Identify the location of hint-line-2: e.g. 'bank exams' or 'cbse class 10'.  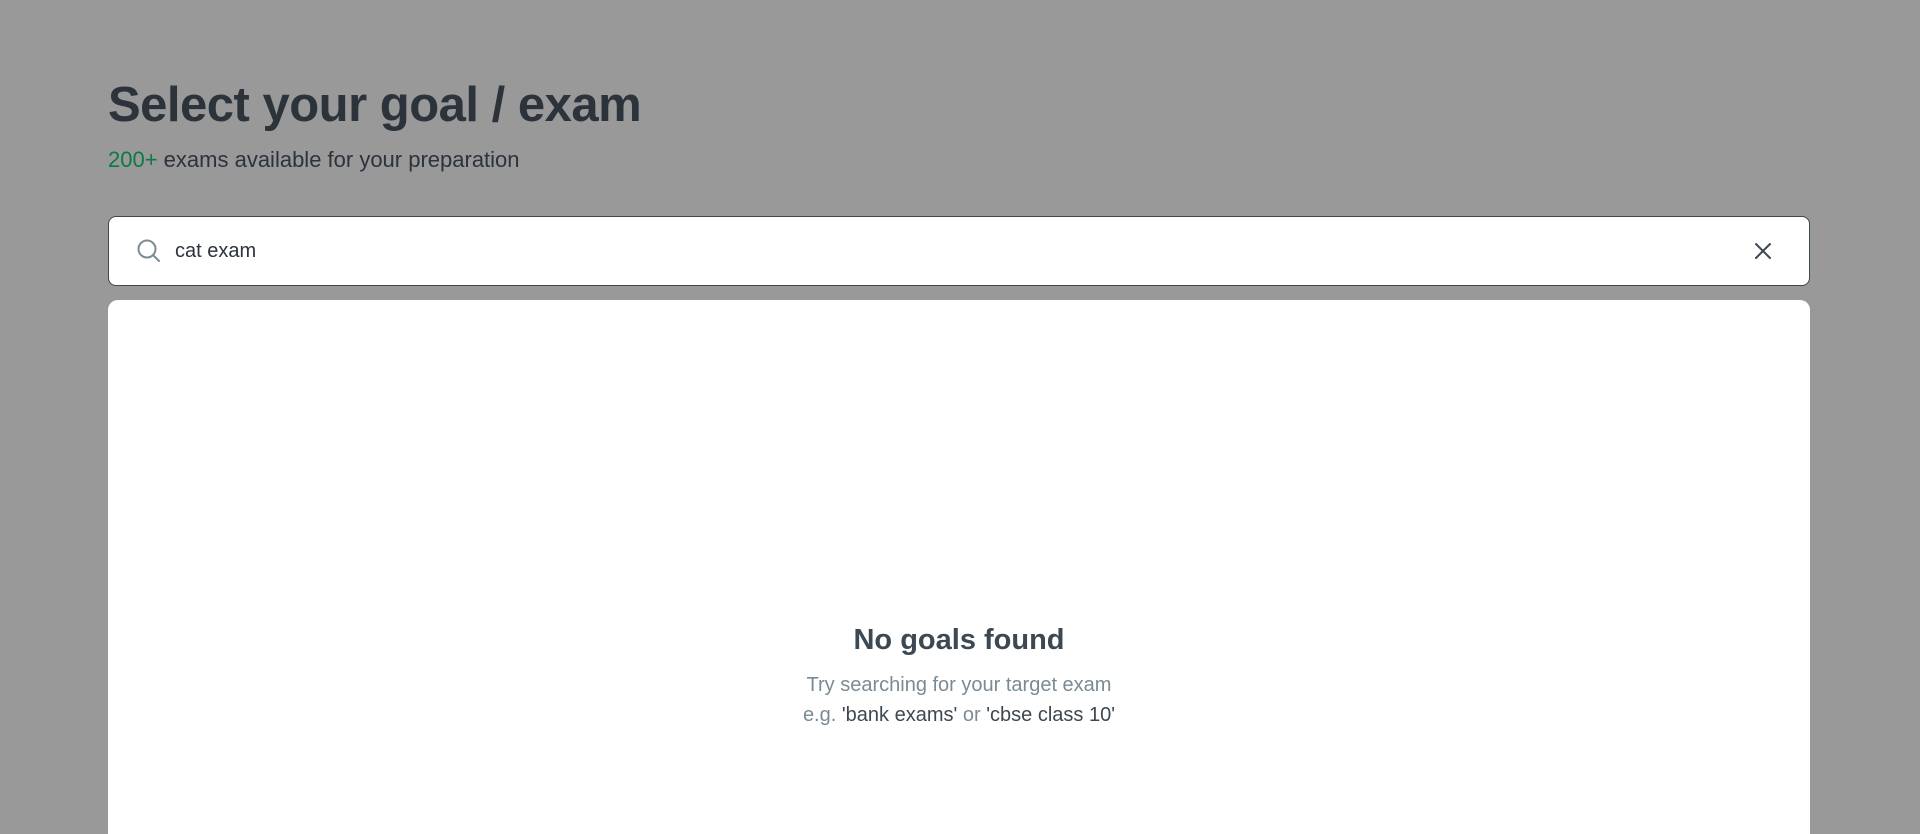
(959, 715).